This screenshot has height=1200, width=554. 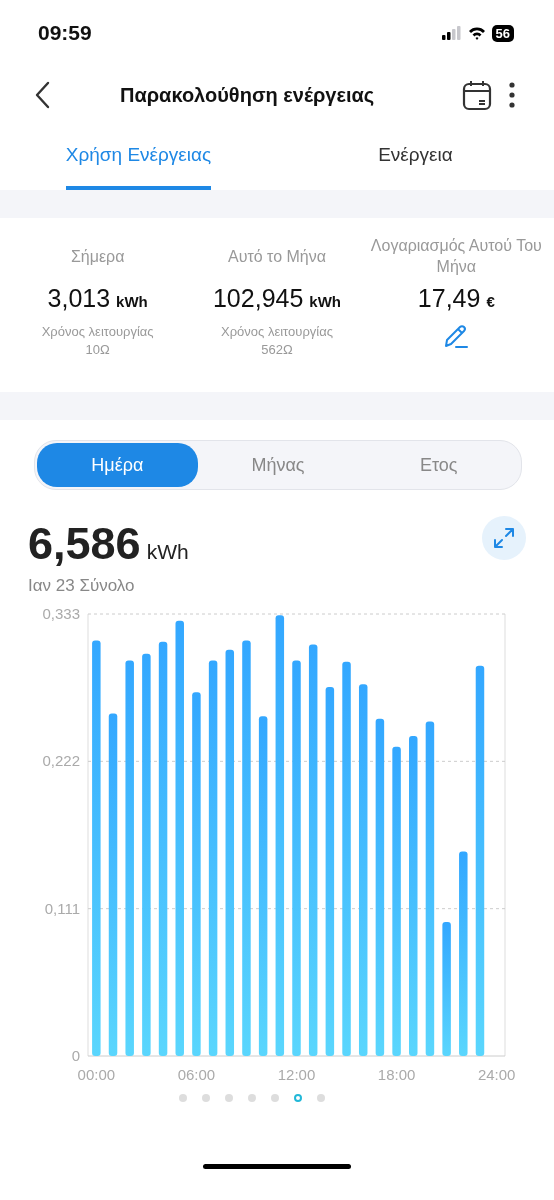 What do you see at coordinates (61, 613) in the screenshot?
I see `y-tick-label: 0,333` at bounding box center [61, 613].